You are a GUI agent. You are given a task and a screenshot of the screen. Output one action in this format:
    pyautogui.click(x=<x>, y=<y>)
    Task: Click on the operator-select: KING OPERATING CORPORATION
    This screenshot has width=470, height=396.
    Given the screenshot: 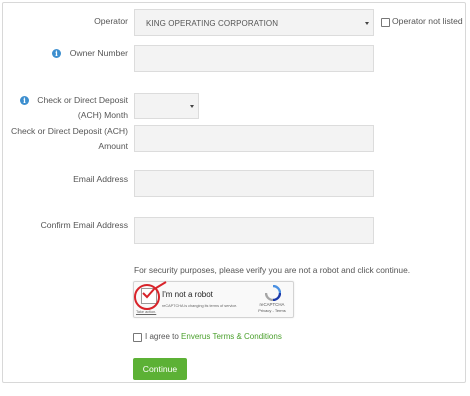 What is the action you would take?
    pyautogui.click(x=254, y=22)
    